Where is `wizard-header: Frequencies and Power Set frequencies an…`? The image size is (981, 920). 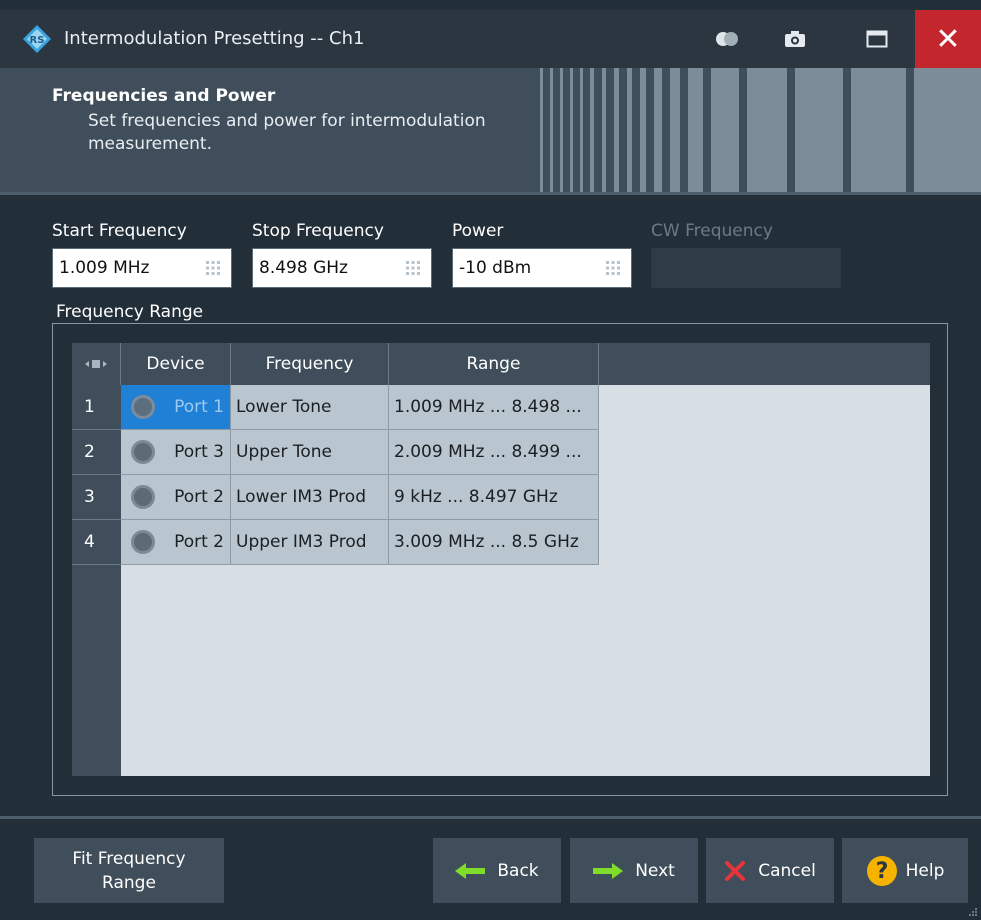
wizard-header: Frequencies and Power Set frequencies an… is located at coordinates (490, 131).